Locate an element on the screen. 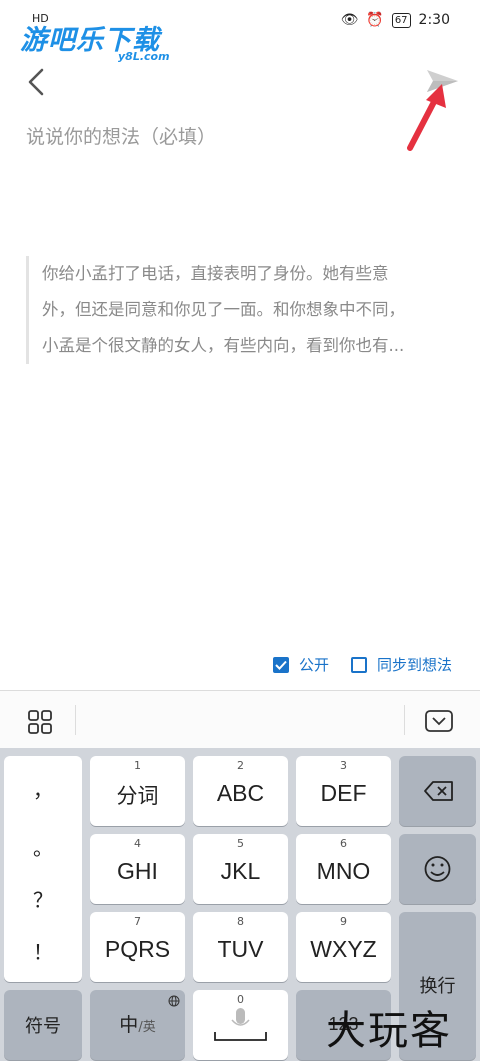  status-time: 2:30 is located at coordinates (434, 20).